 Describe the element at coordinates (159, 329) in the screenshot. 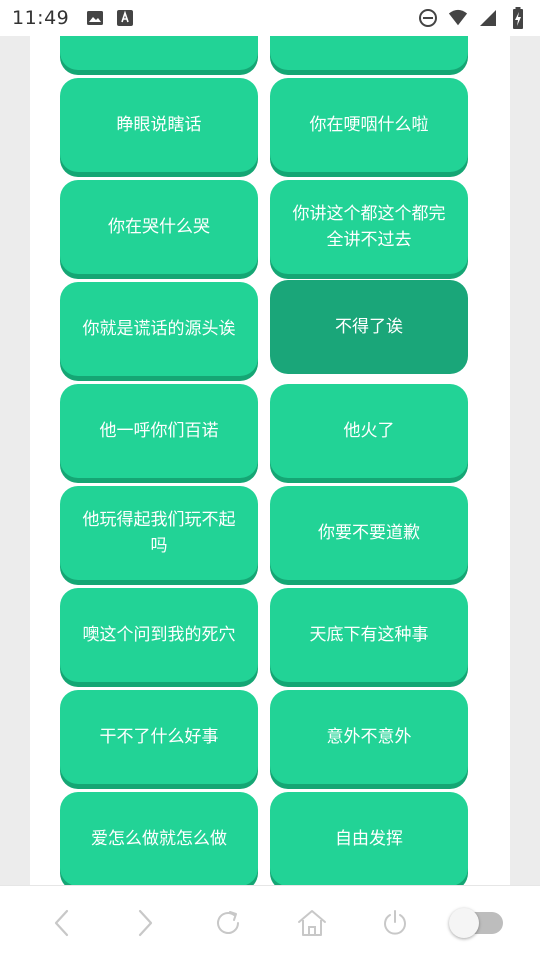

I see `sound-button: 你就是谎话的源头诶` at that location.